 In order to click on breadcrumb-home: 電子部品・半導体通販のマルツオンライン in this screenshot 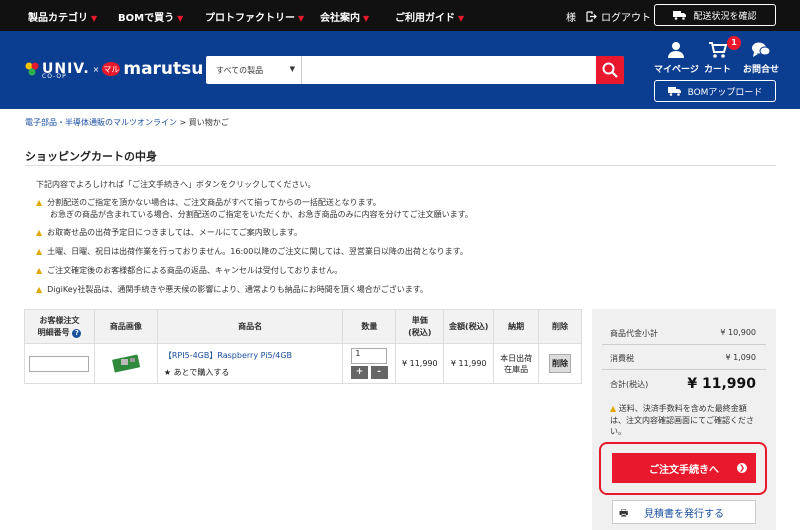, I will do `click(101, 122)`.